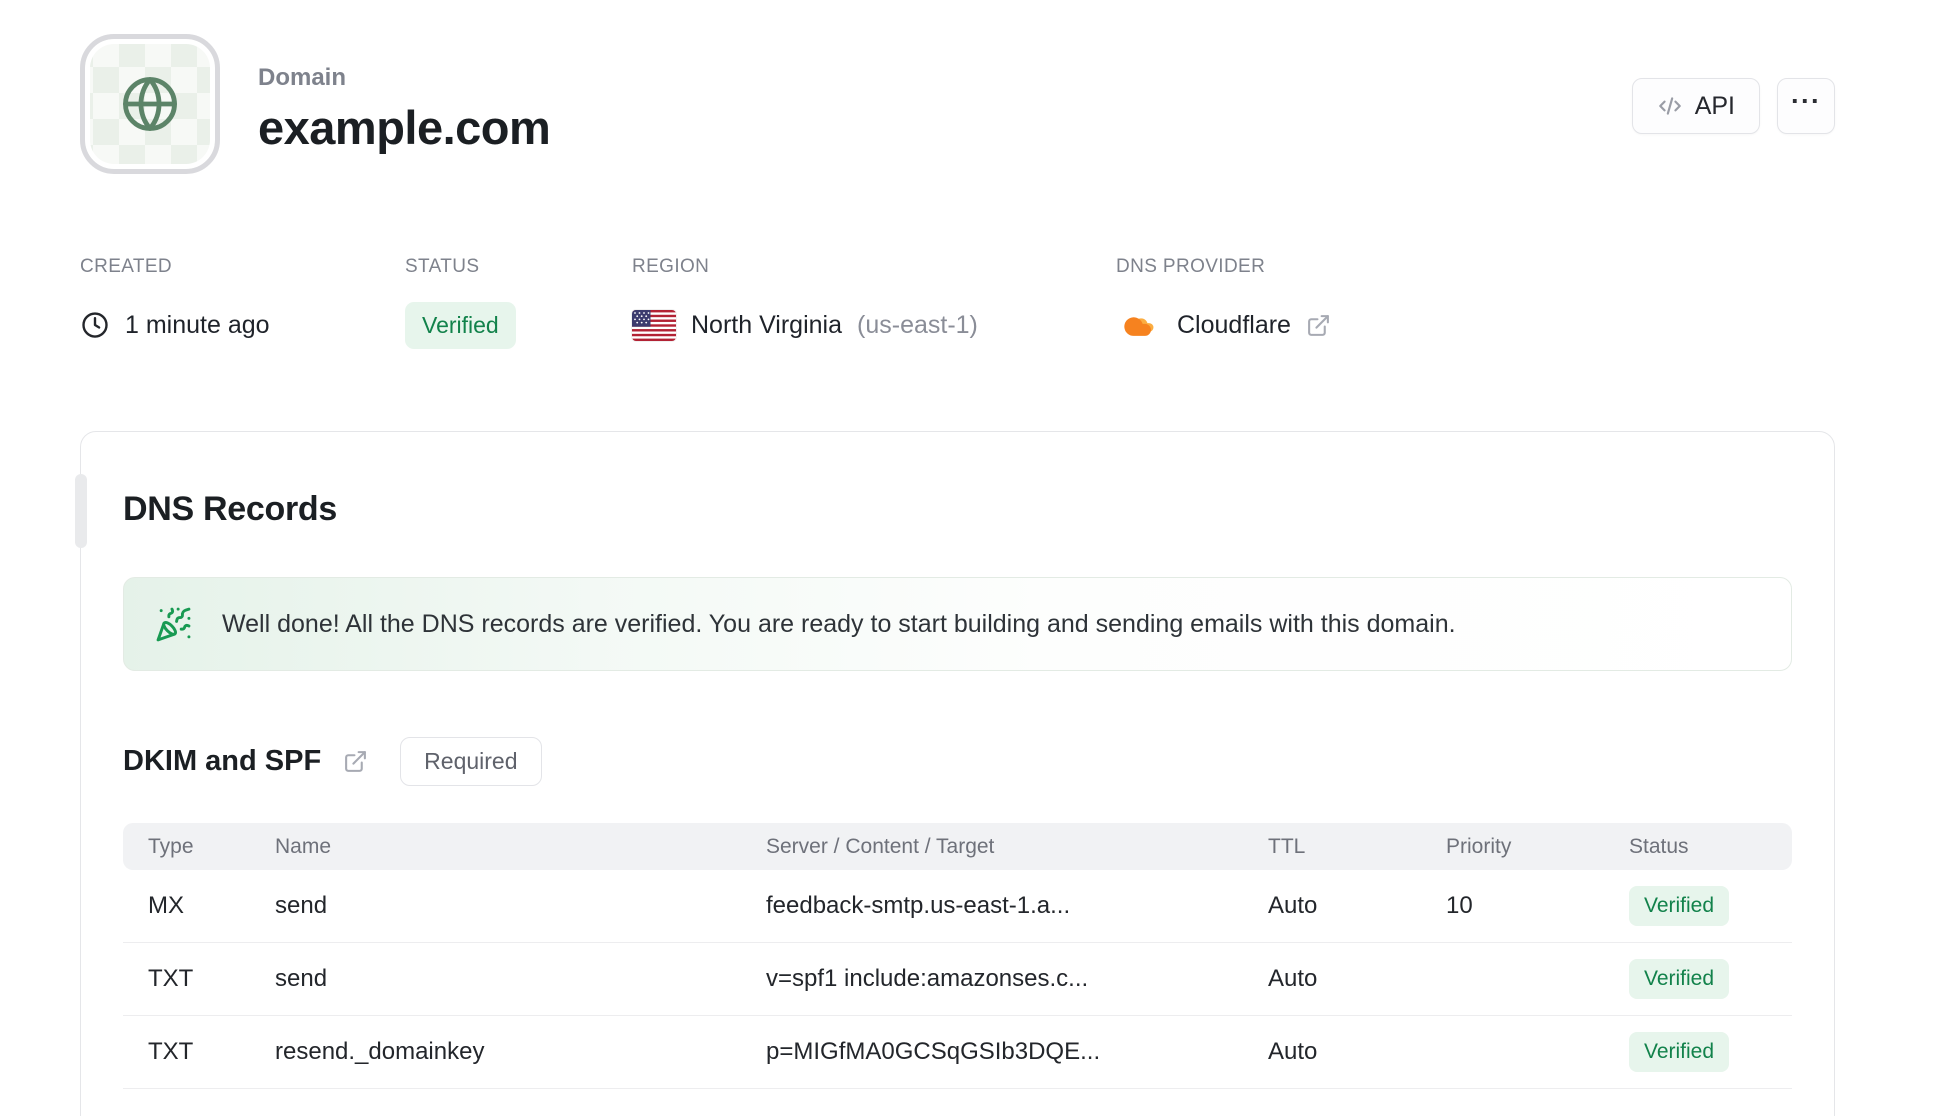 This screenshot has width=1944, height=1116. Describe the element at coordinates (471, 761) in the screenshot. I see `required-badge: Required` at that location.